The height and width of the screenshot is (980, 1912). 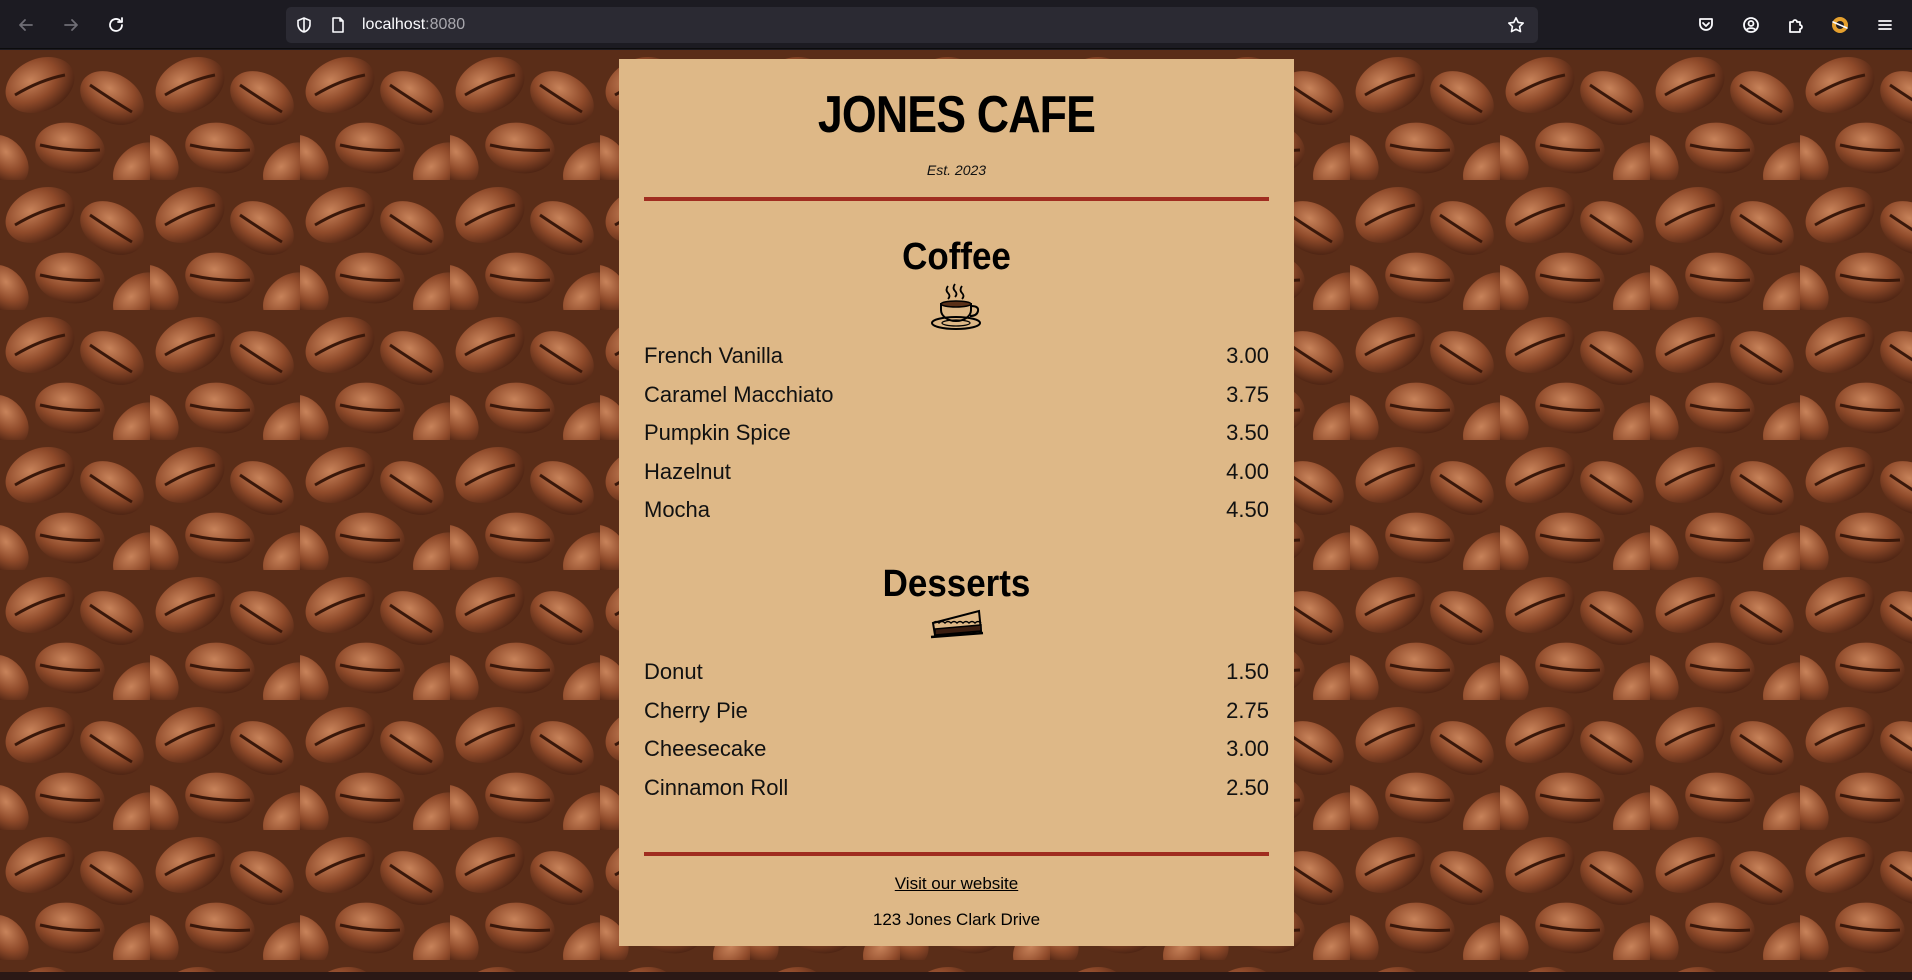 What do you see at coordinates (677, 510) in the screenshot?
I see `item-name: Mocha` at bounding box center [677, 510].